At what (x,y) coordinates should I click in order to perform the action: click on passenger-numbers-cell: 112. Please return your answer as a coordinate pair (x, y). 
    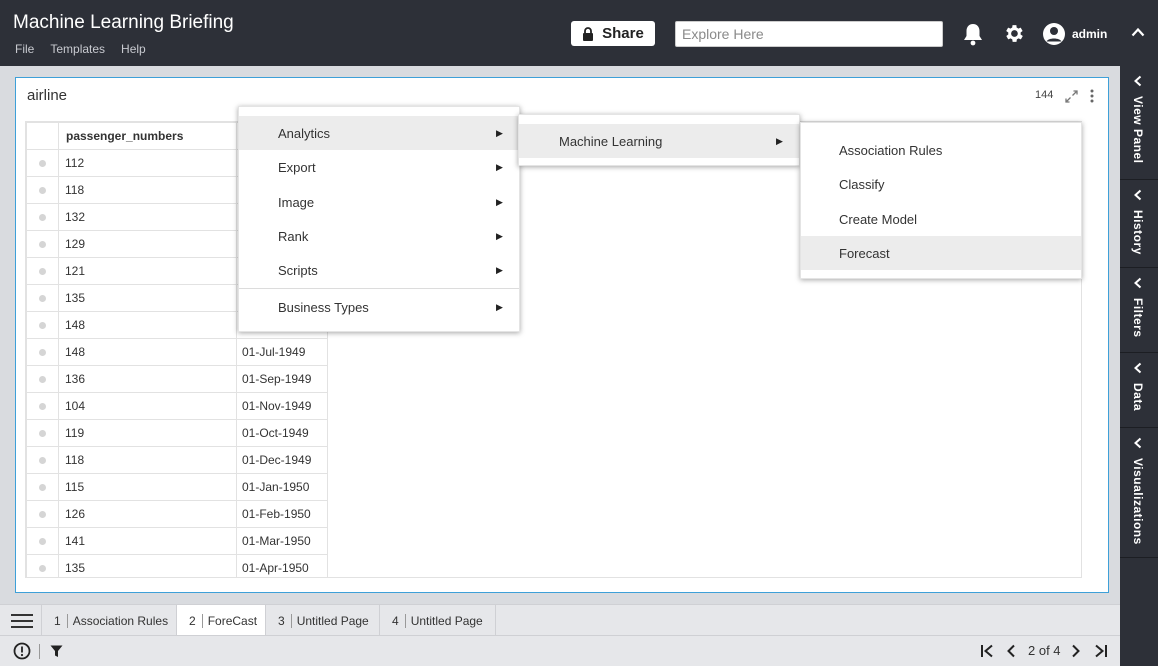
    Looking at the image, I should click on (147, 163).